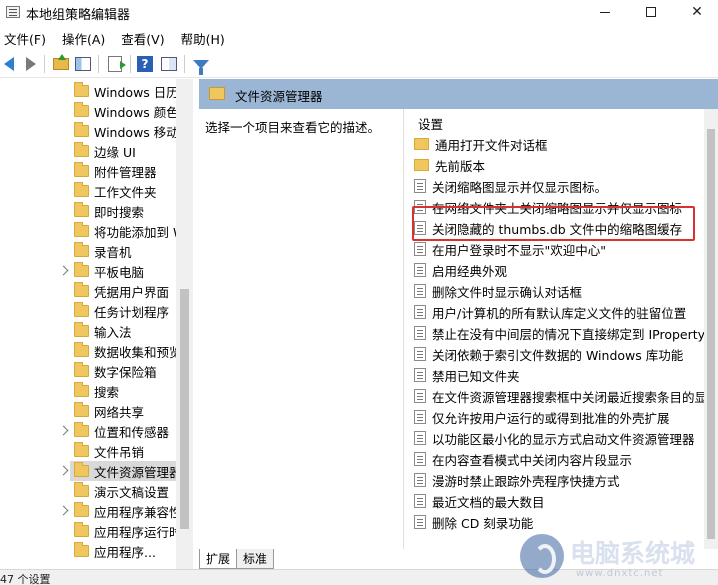  Describe the element at coordinates (83, 64) in the screenshot. I see `show-hide-tree-button` at that location.